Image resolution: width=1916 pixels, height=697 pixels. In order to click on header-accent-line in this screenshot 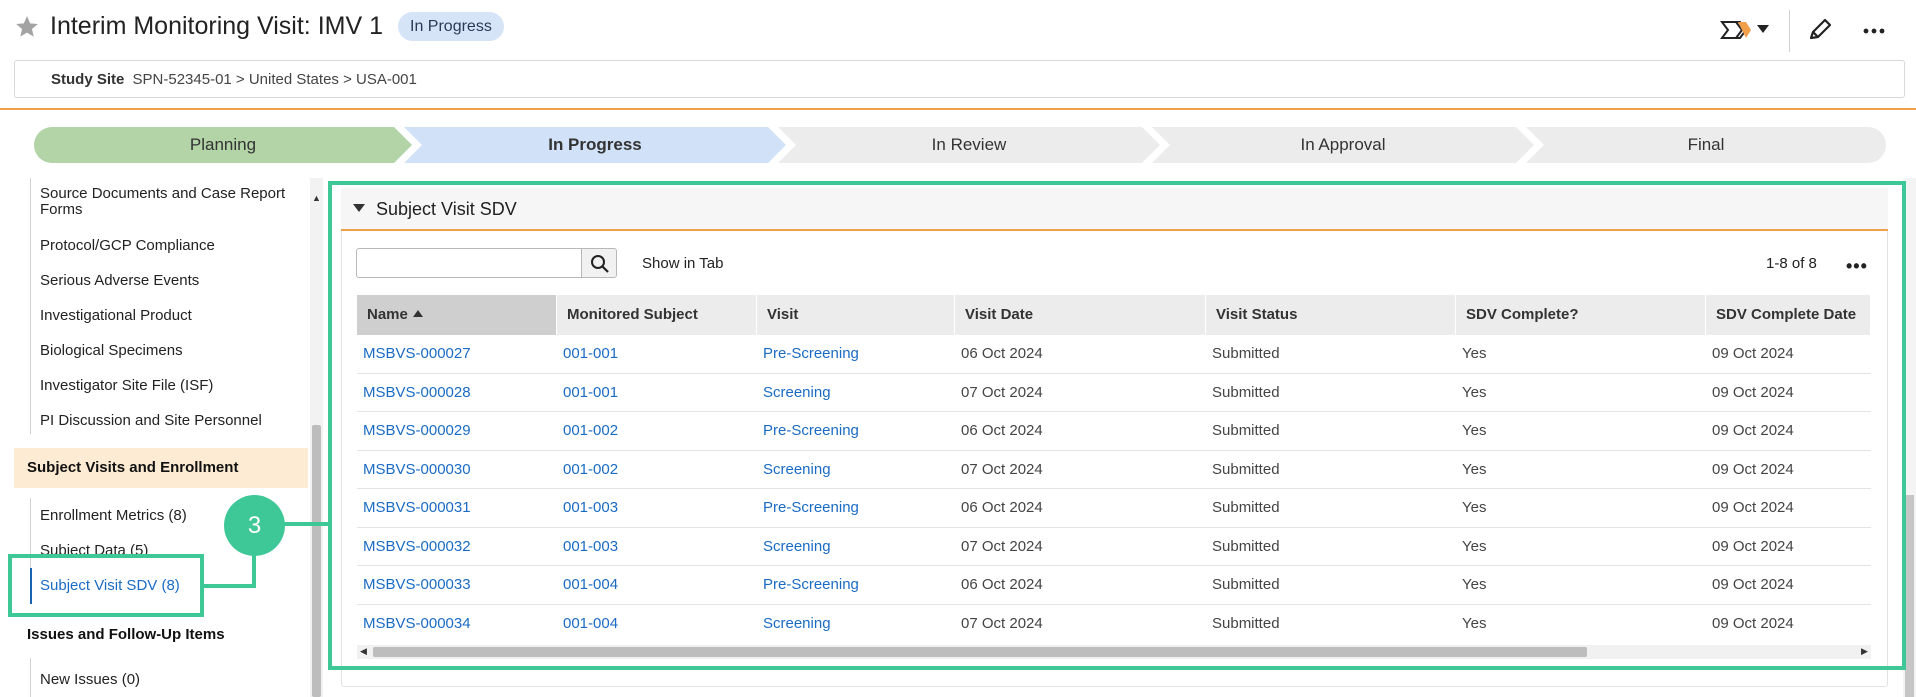, I will do `click(958, 109)`.